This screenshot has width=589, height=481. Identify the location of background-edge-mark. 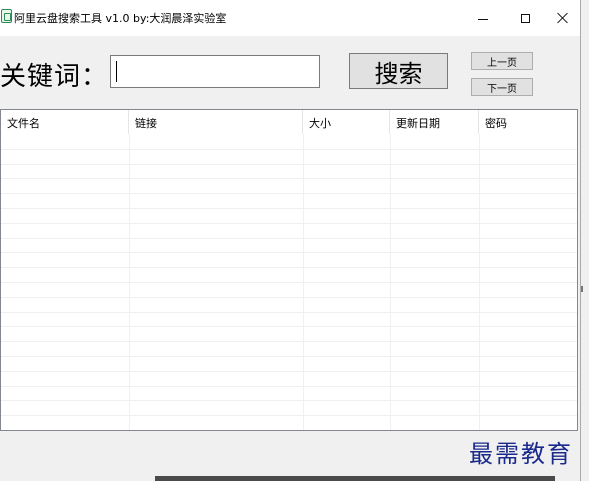
(582, 289).